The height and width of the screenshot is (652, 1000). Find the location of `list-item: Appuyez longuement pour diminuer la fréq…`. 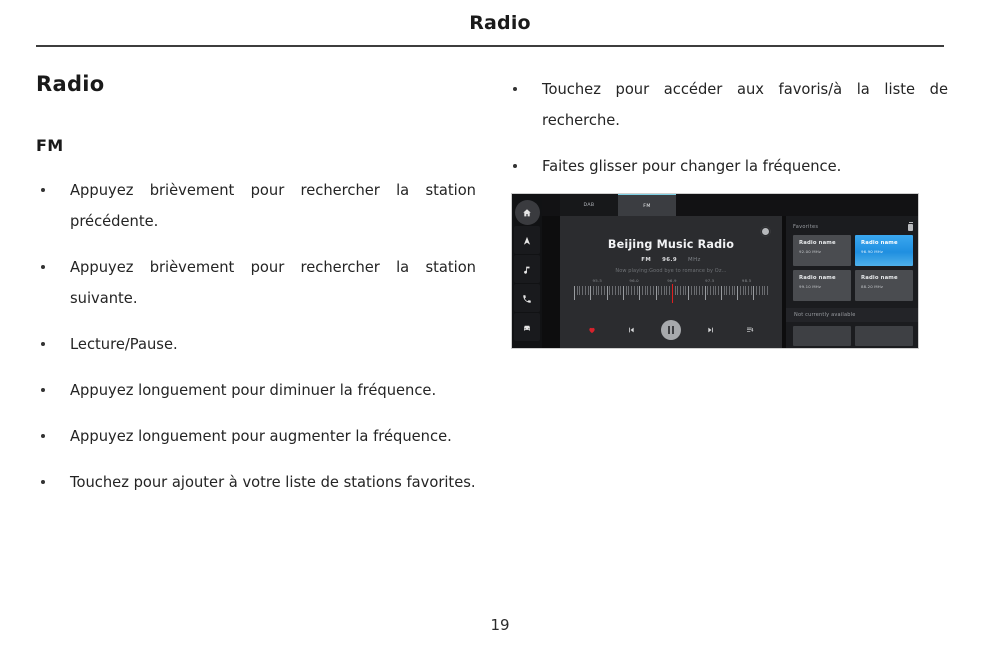

list-item: Appuyez longuement pour diminuer la fréq… is located at coordinates (256, 390).